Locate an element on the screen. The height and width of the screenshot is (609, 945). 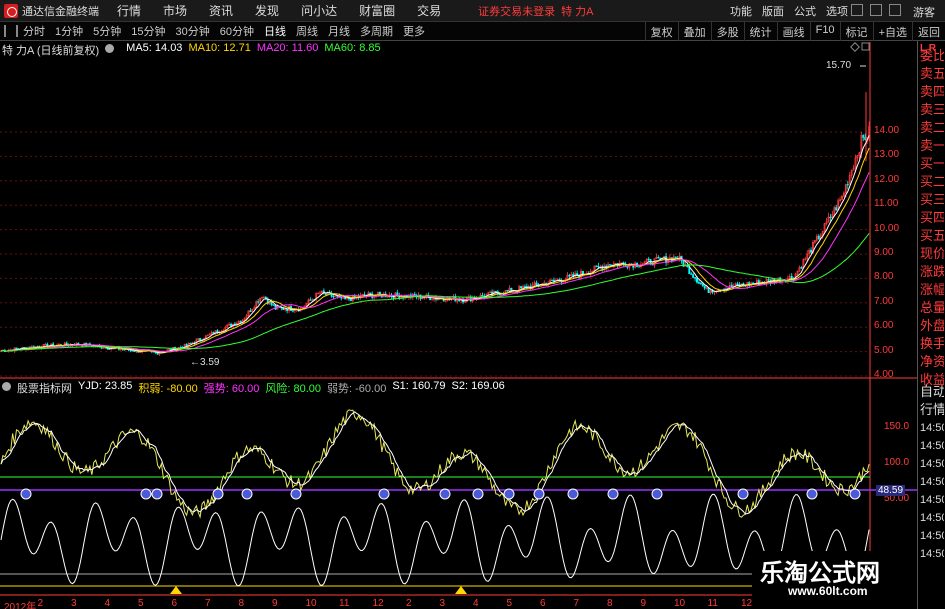
price-tick-0: 14.00 is located at coordinates (887, 130).